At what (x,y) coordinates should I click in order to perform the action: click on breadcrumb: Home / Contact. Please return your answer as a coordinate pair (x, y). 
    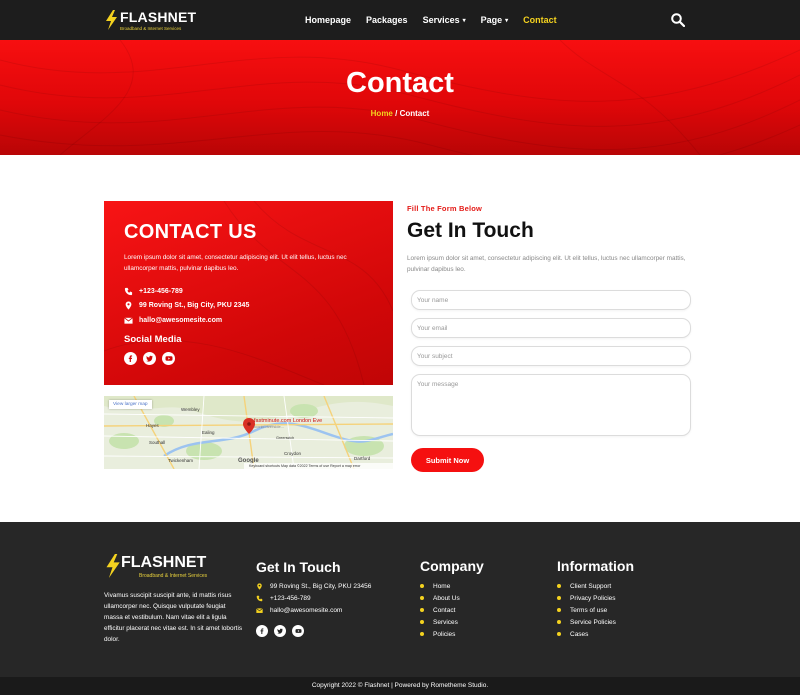
    Looking at the image, I should click on (400, 113).